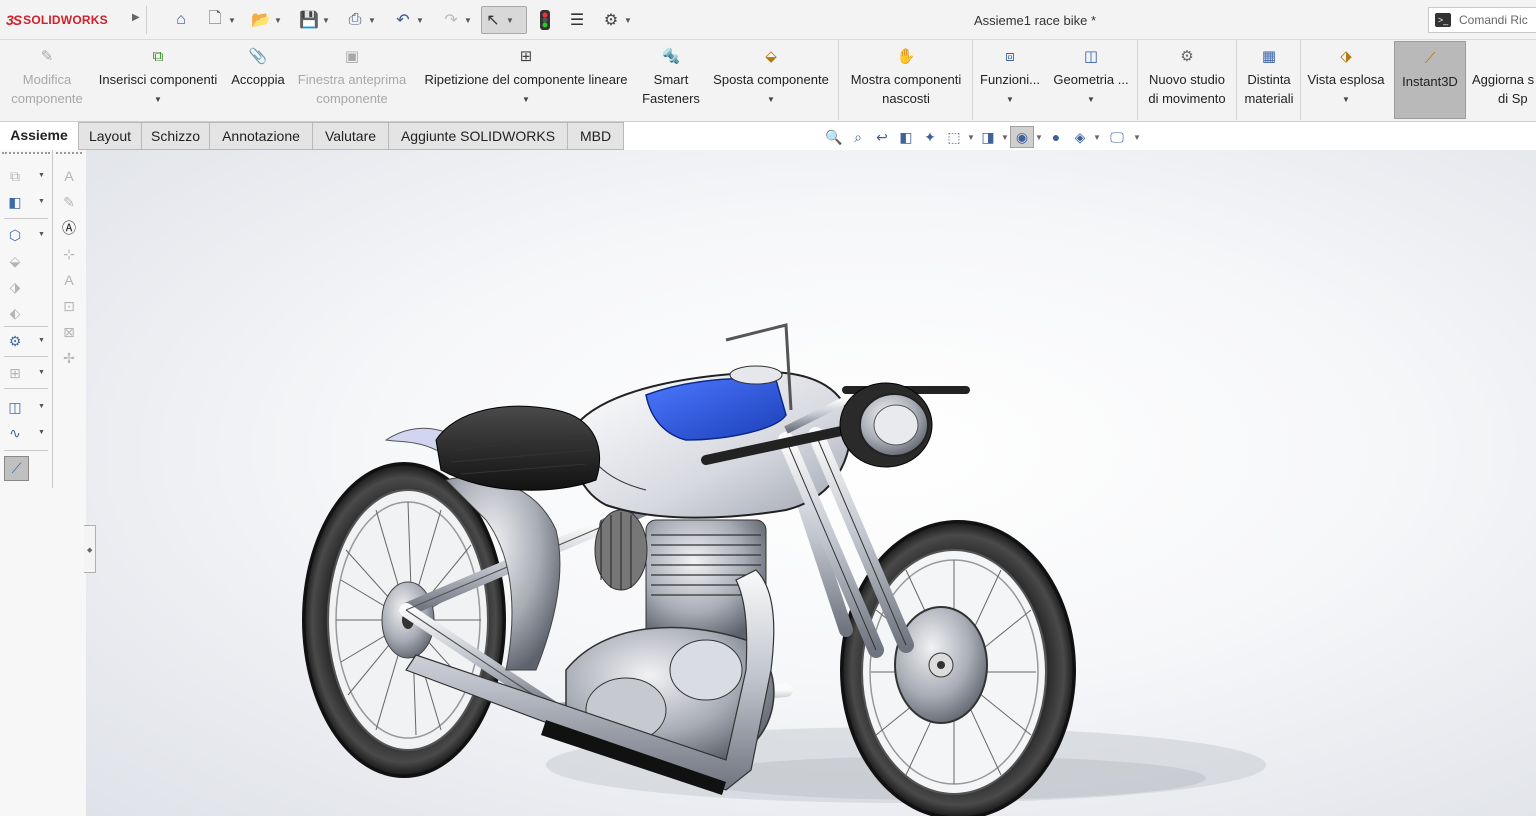  Describe the element at coordinates (456, 20) in the screenshot. I see `redo-button: ↷ ▼` at that location.